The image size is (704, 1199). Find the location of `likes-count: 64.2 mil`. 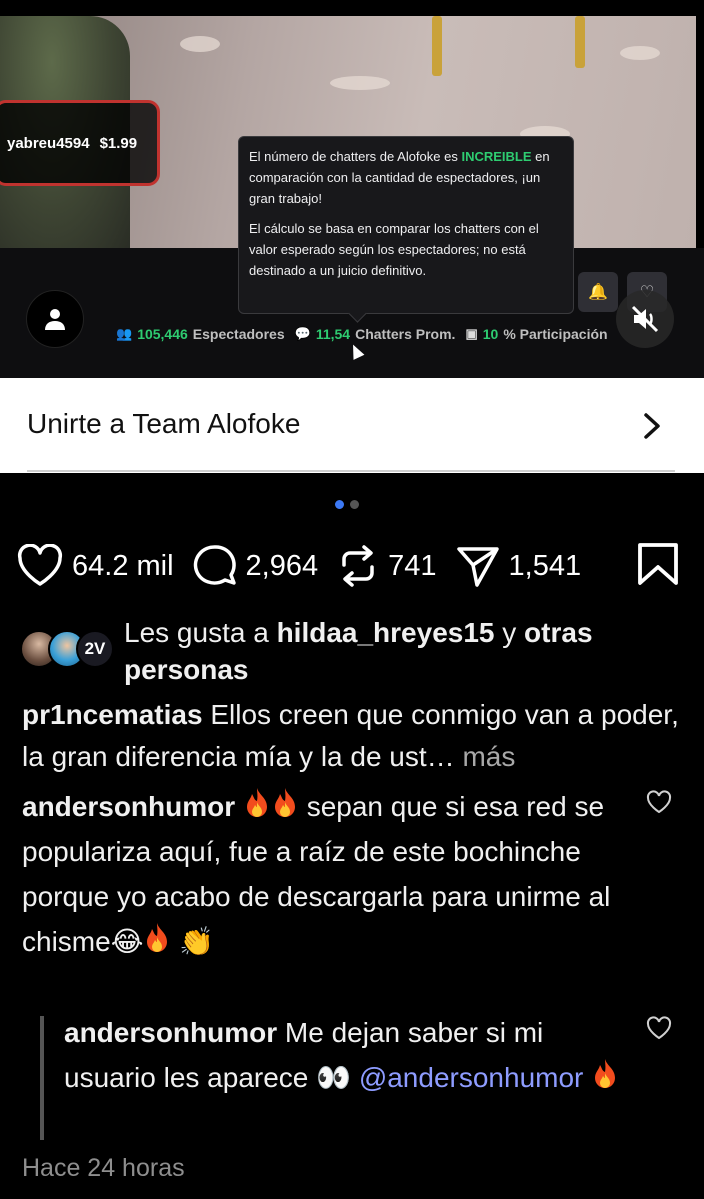

likes-count: 64.2 mil is located at coordinates (123, 565).